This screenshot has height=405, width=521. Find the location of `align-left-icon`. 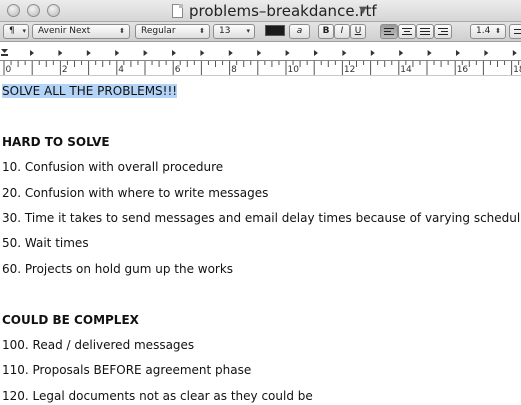

align-left-icon is located at coordinates (389, 31).